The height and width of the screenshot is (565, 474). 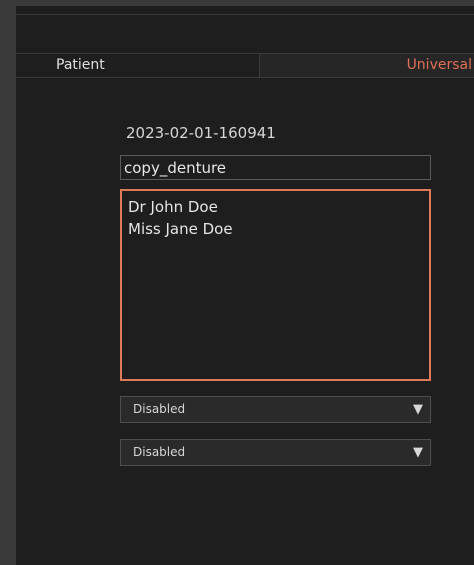 I want to click on dropdown-1-value: Disabled, so click(x=159, y=409).